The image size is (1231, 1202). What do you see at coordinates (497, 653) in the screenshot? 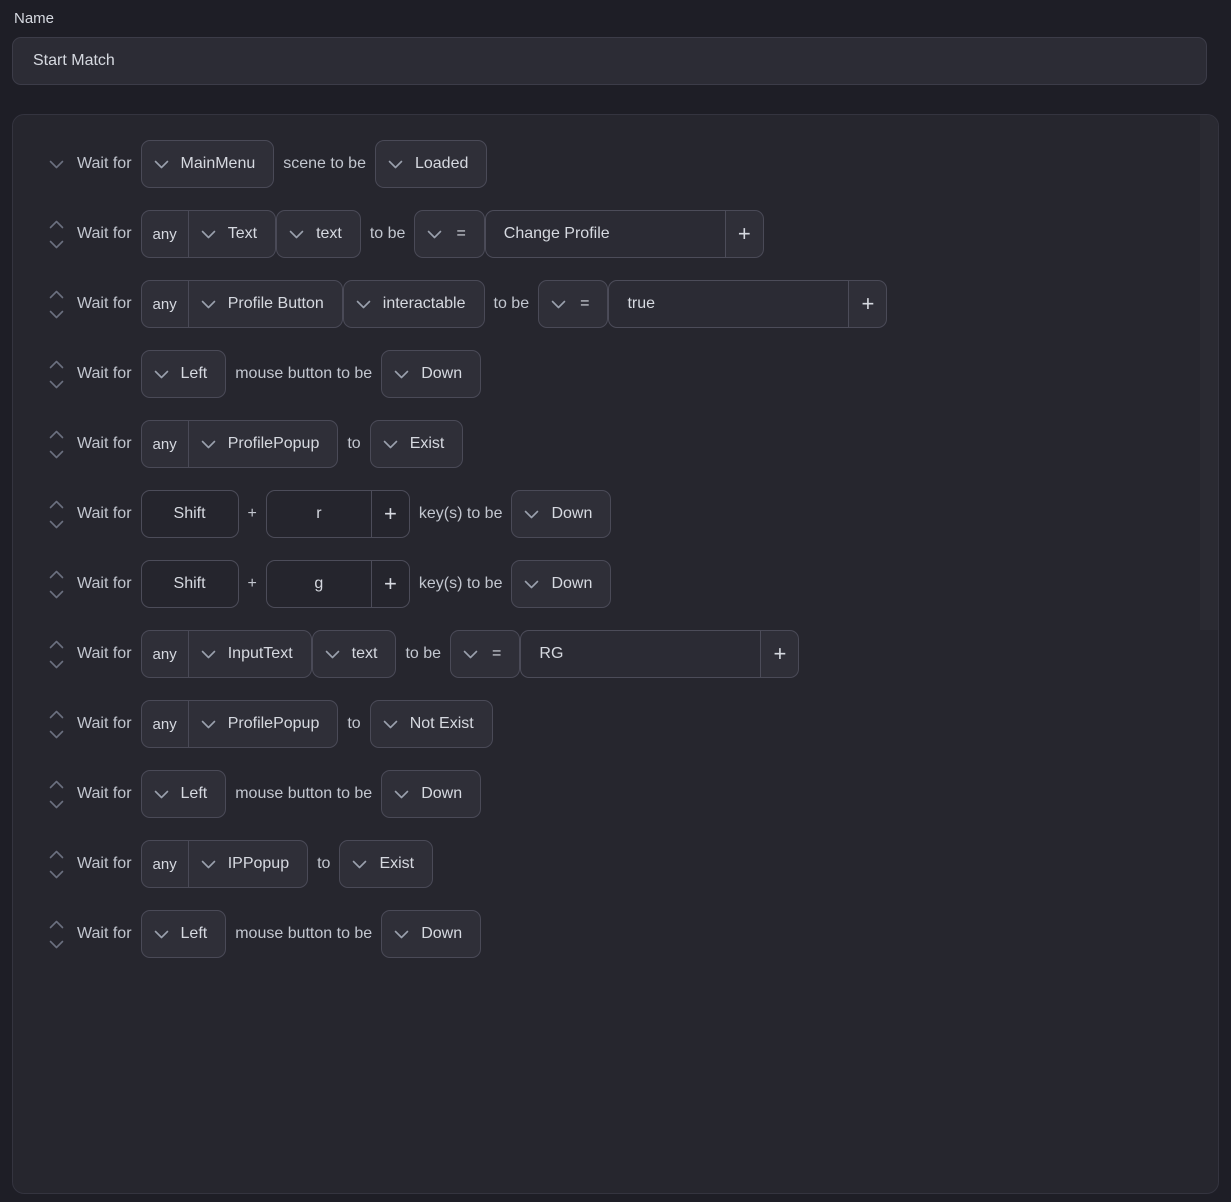
I see `operator-dropdown-7-value: =` at bounding box center [497, 653].